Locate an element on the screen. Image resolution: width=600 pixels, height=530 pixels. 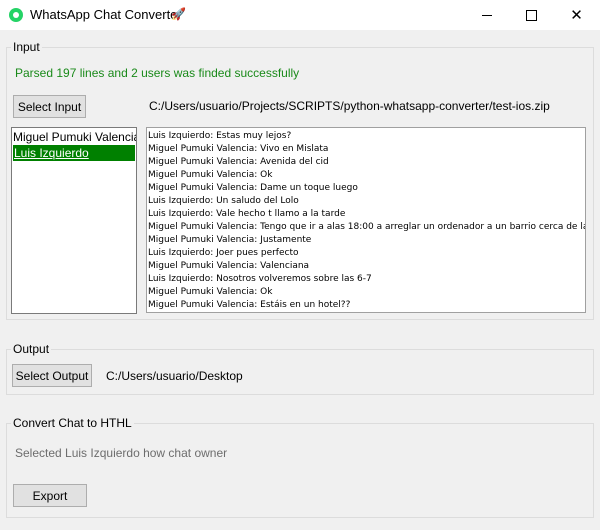
title-bar: WhatsApp Chat Converter 🚀 ✕ is located at coordinates (300, 15).